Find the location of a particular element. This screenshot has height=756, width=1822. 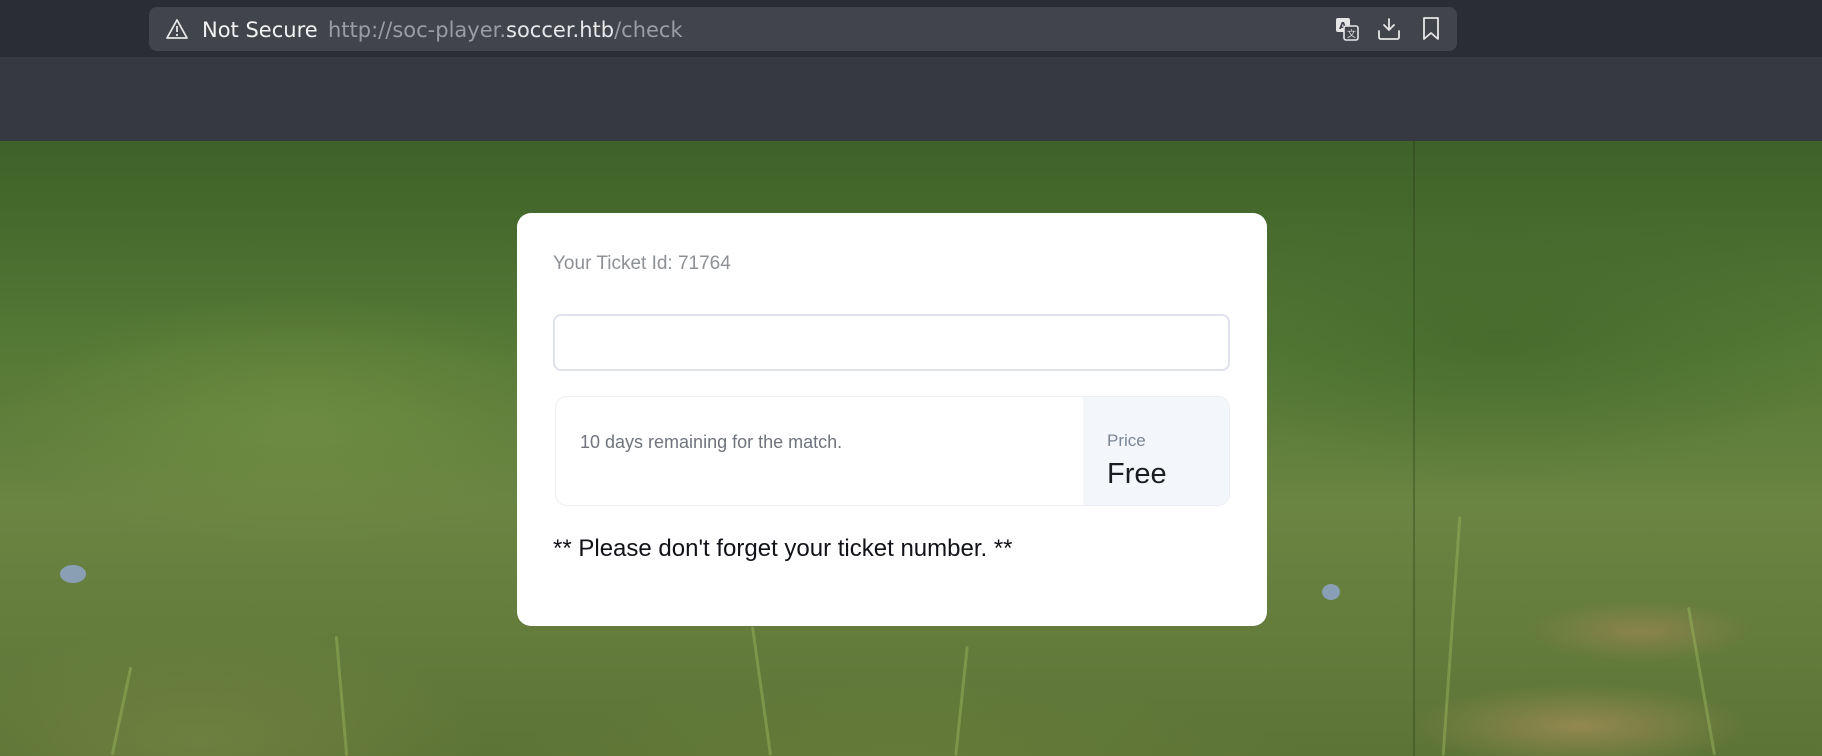

url-scheme: http://soc-player. is located at coordinates (417, 30).